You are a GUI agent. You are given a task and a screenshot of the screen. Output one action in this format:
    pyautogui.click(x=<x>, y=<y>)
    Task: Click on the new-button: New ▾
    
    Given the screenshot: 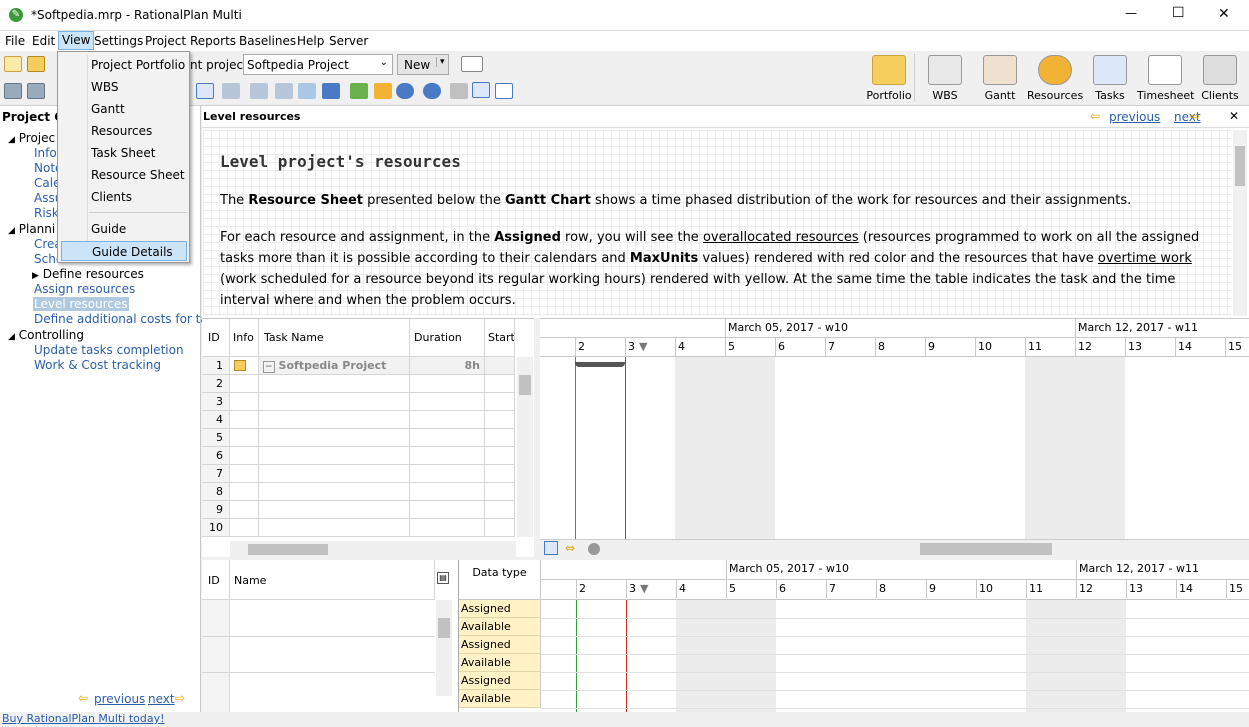 What is the action you would take?
    pyautogui.click(x=423, y=64)
    